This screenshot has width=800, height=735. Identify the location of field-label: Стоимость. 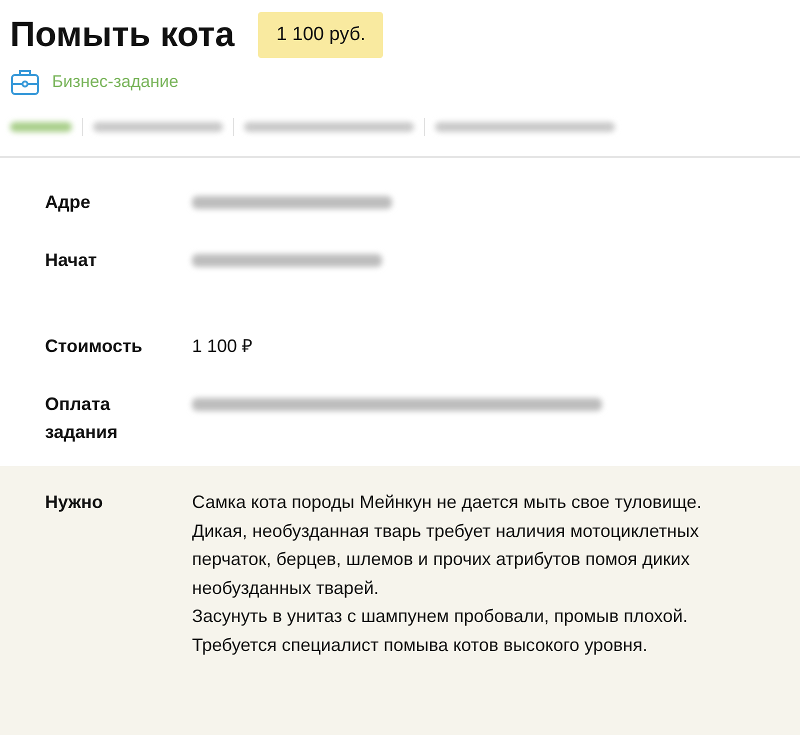
(94, 346).